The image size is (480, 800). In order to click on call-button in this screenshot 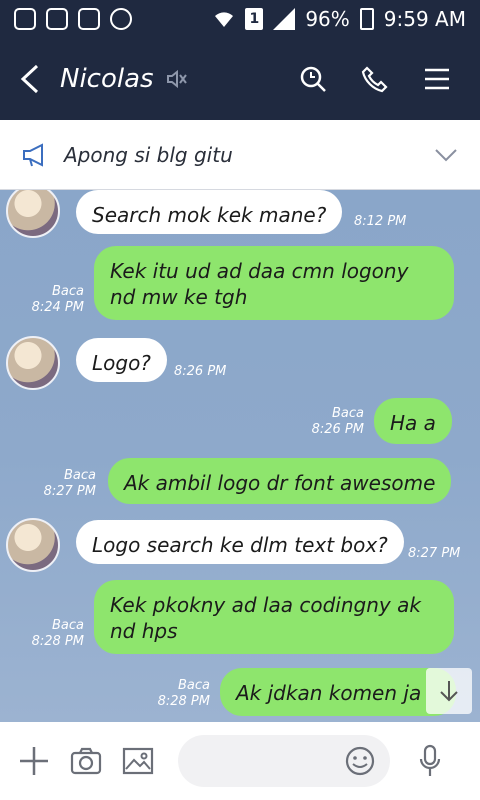, I will do `click(375, 79)`.